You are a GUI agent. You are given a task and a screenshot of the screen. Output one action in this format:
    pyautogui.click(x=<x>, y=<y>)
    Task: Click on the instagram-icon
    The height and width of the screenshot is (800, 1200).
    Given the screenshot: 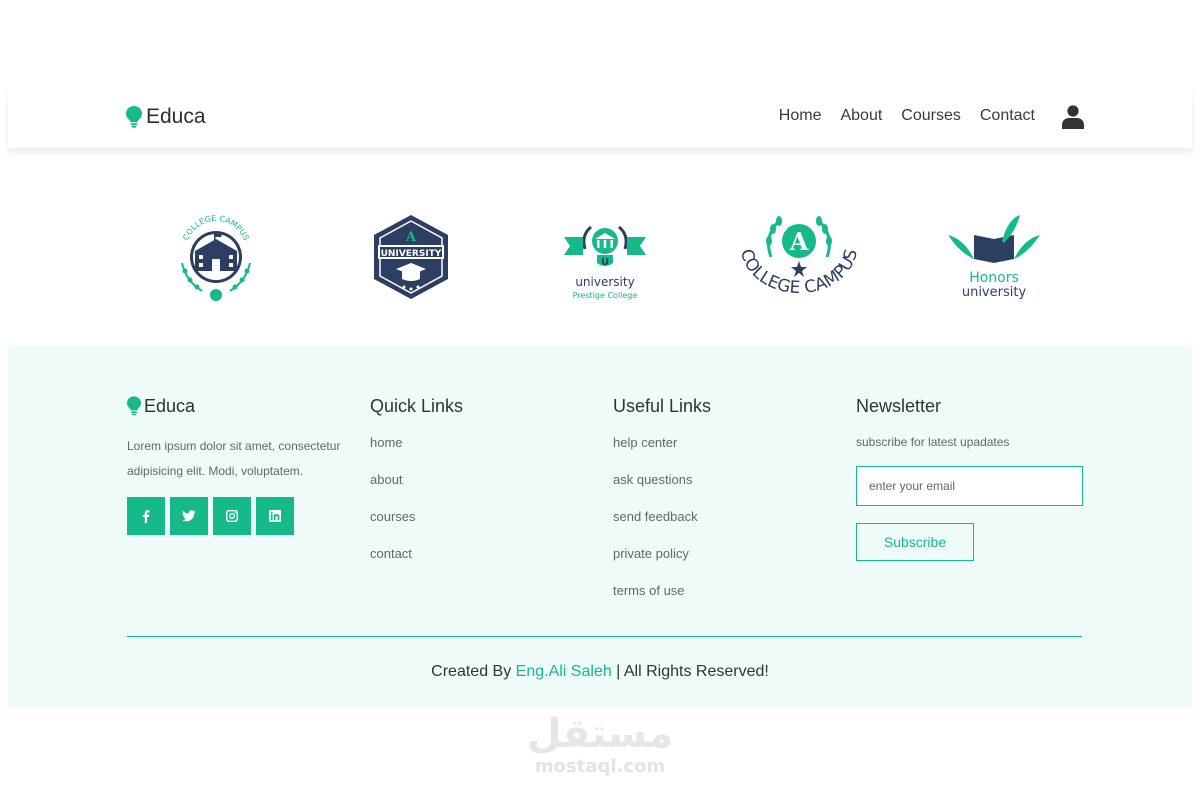 What is the action you would take?
    pyautogui.click(x=232, y=516)
    